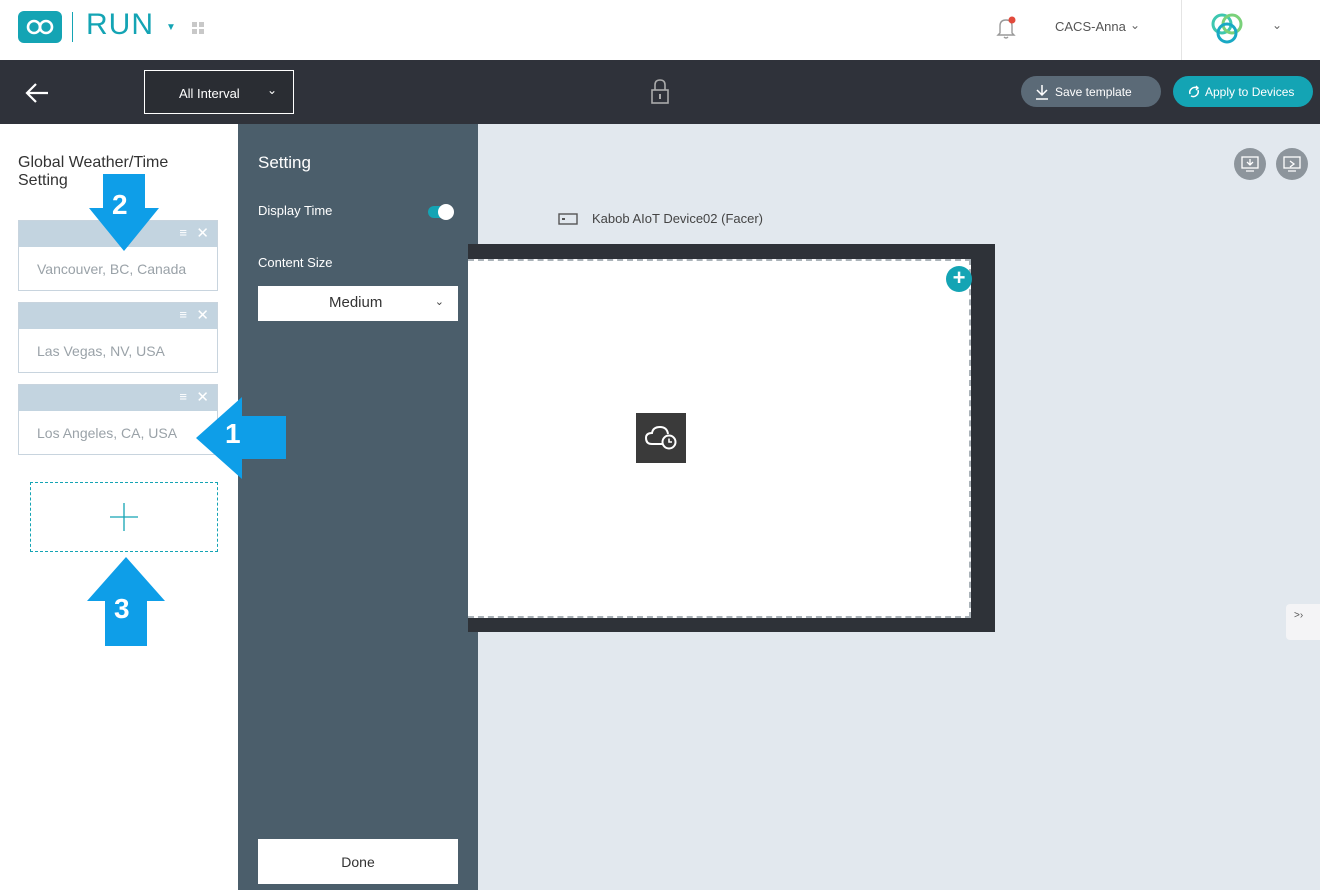 The height and width of the screenshot is (890, 1320). Describe the element at coordinates (118, 337) in the screenshot. I see `location-card: ≡ ✕ Las Vegas, NV, USA` at that location.